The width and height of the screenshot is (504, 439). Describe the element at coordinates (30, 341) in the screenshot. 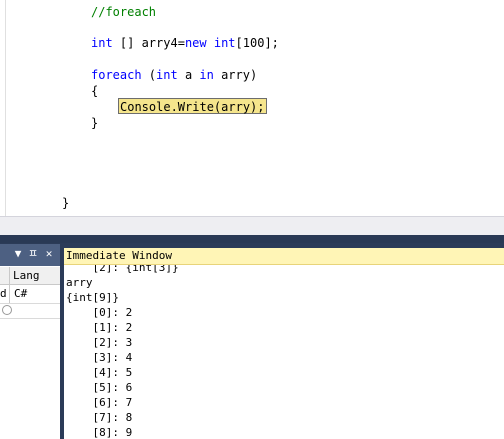

I see `call-stack-pane: ▼ ㅍ ✕ Lang d C#` at that location.